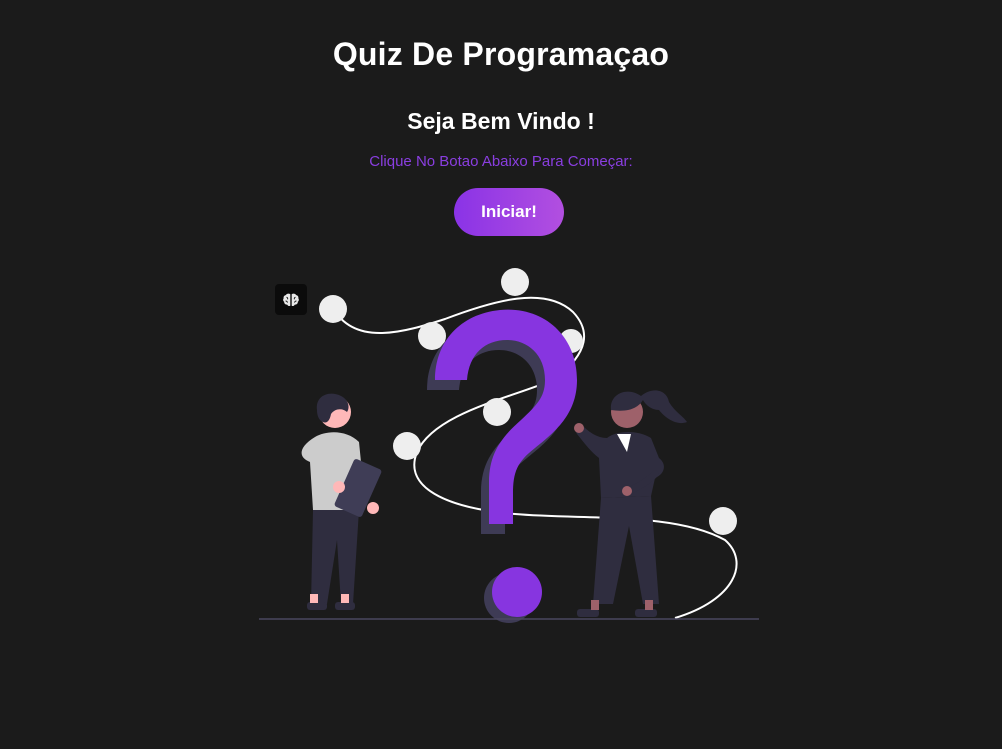 This screenshot has height=749, width=1002. Describe the element at coordinates (501, 161) in the screenshot. I see `instruction-text: Clique No Botao Abaixo Para Começar:` at that location.